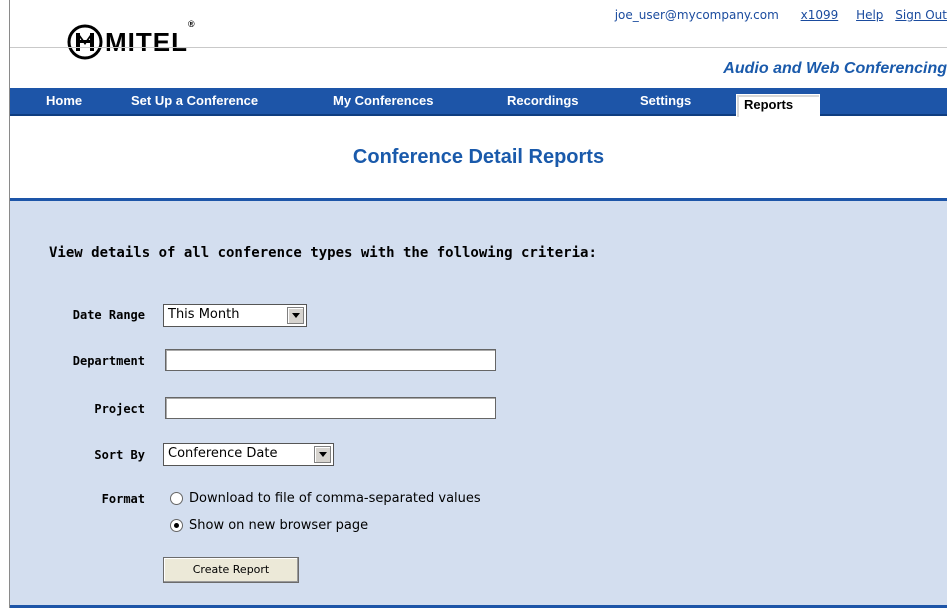 Image resolution: width=947 pixels, height=608 pixels. I want to click on sort-by-label: Sort By, so click(119, 455).